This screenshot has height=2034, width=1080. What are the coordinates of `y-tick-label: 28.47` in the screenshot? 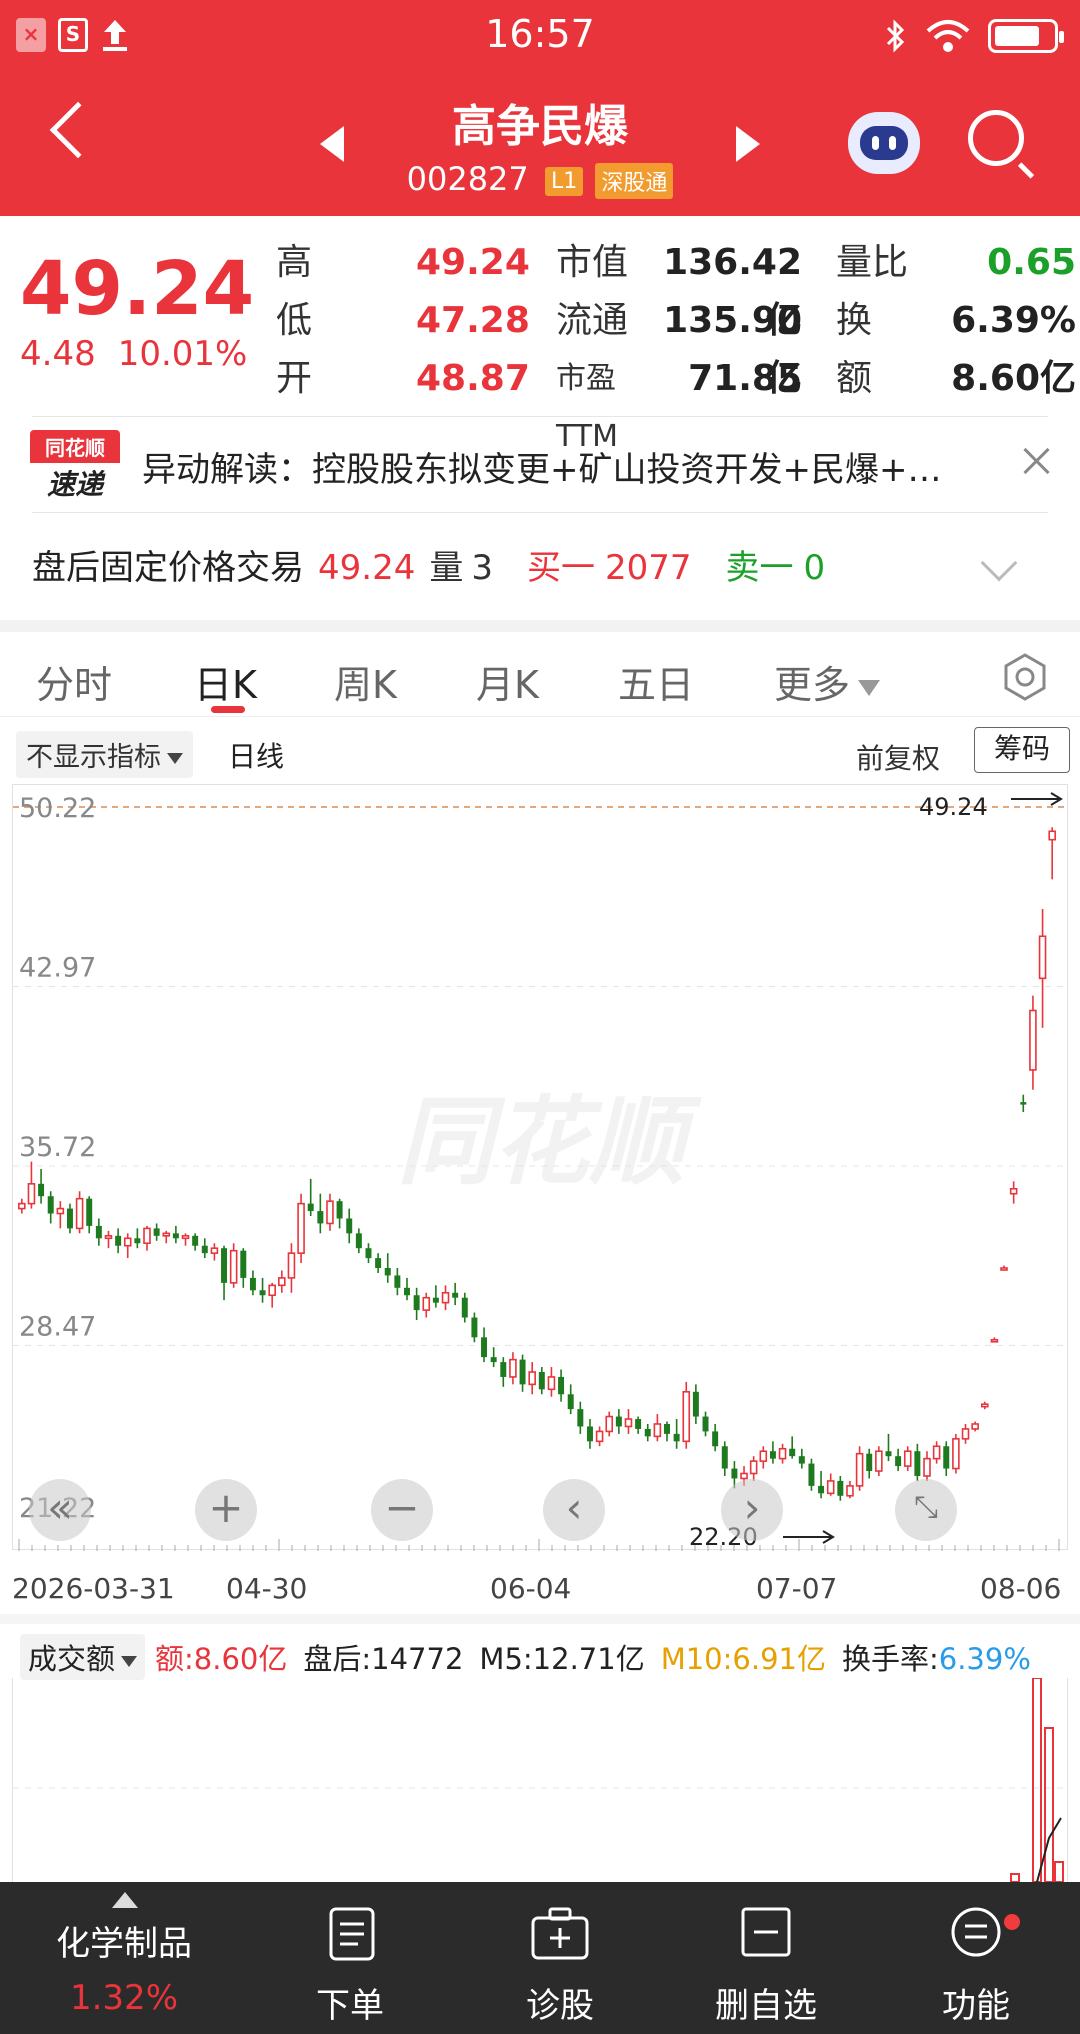 It's located at (57, 1327).